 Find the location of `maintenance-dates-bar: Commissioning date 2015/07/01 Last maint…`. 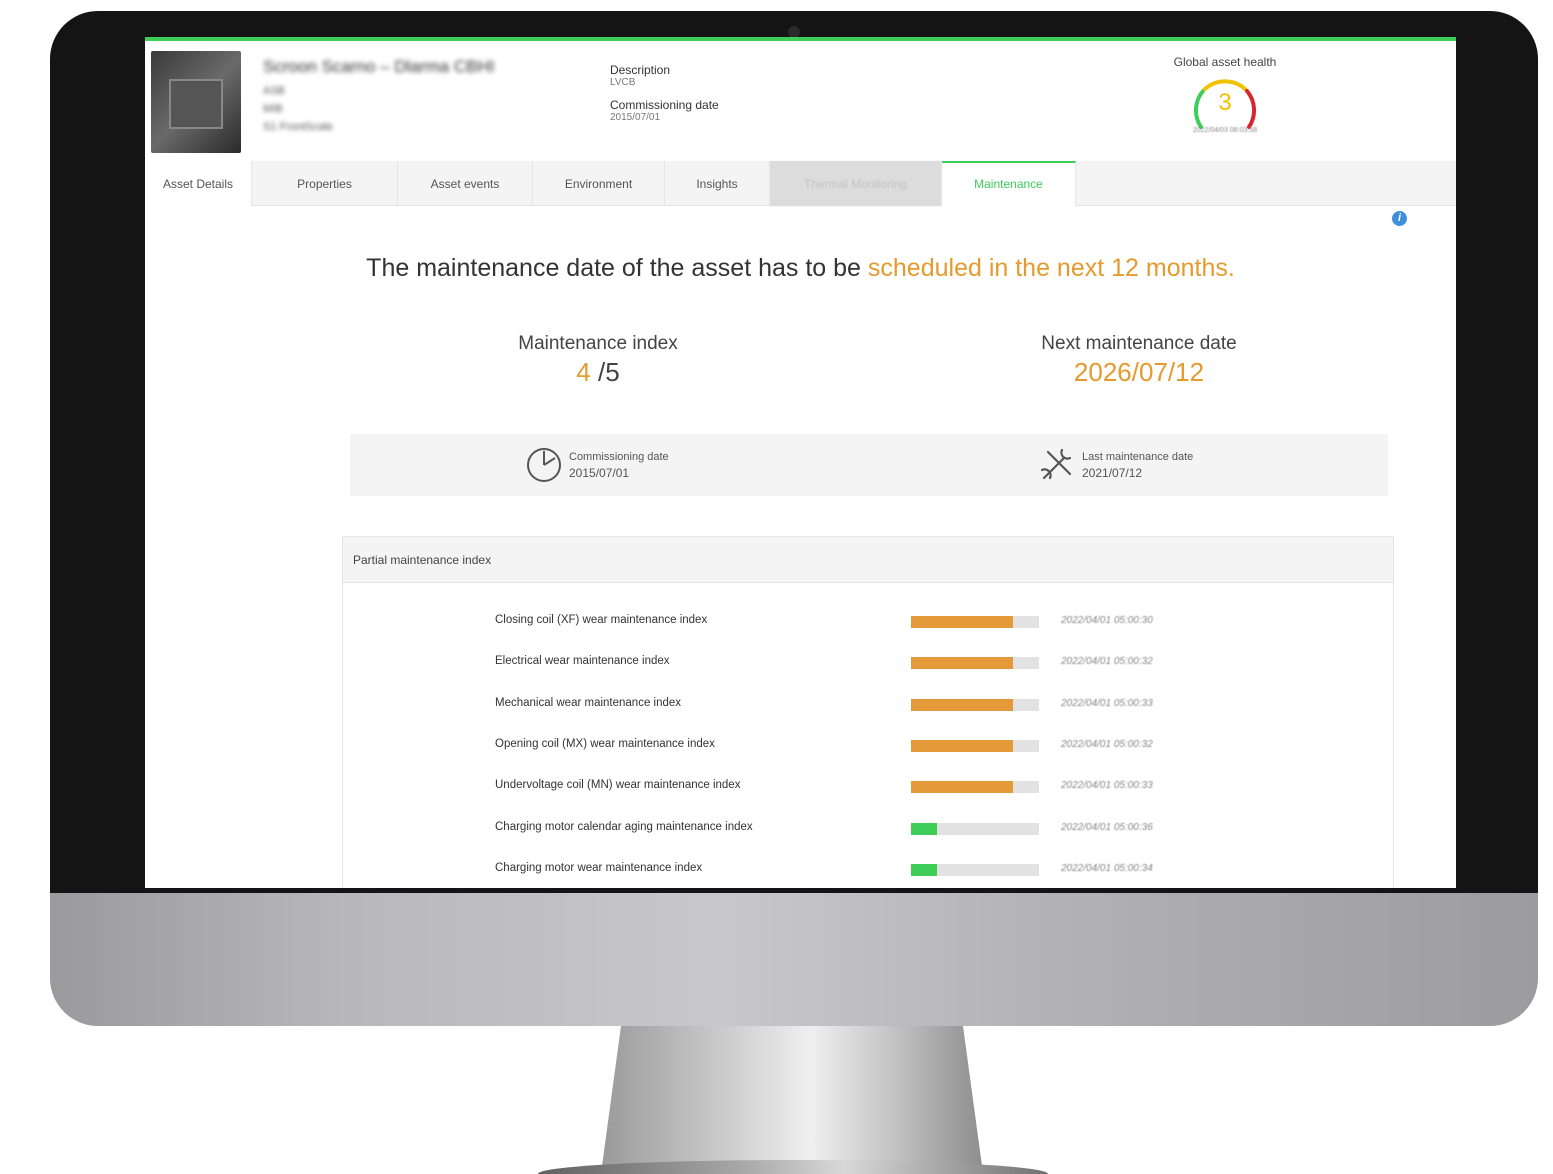

maintenance-dates-bar: Commissioning date 2015/07/01 Last maint… is located at coordinates (869, 465).